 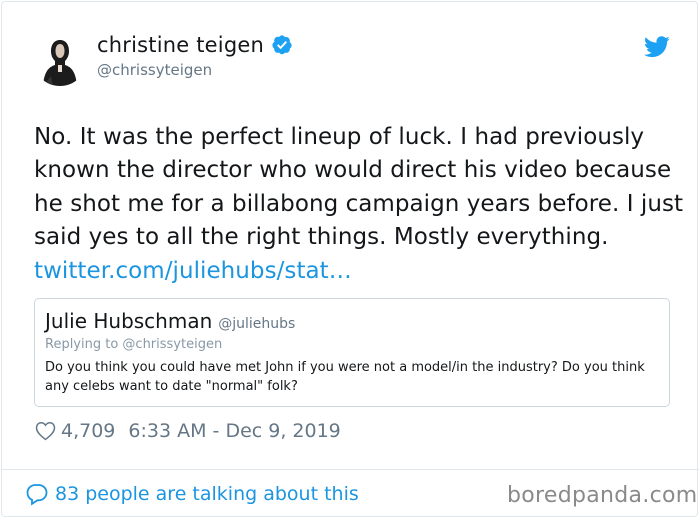 I want to click on tweet-timestamp: 6:33 AM - Dec 9, 2019, so click(x=234, y=431).